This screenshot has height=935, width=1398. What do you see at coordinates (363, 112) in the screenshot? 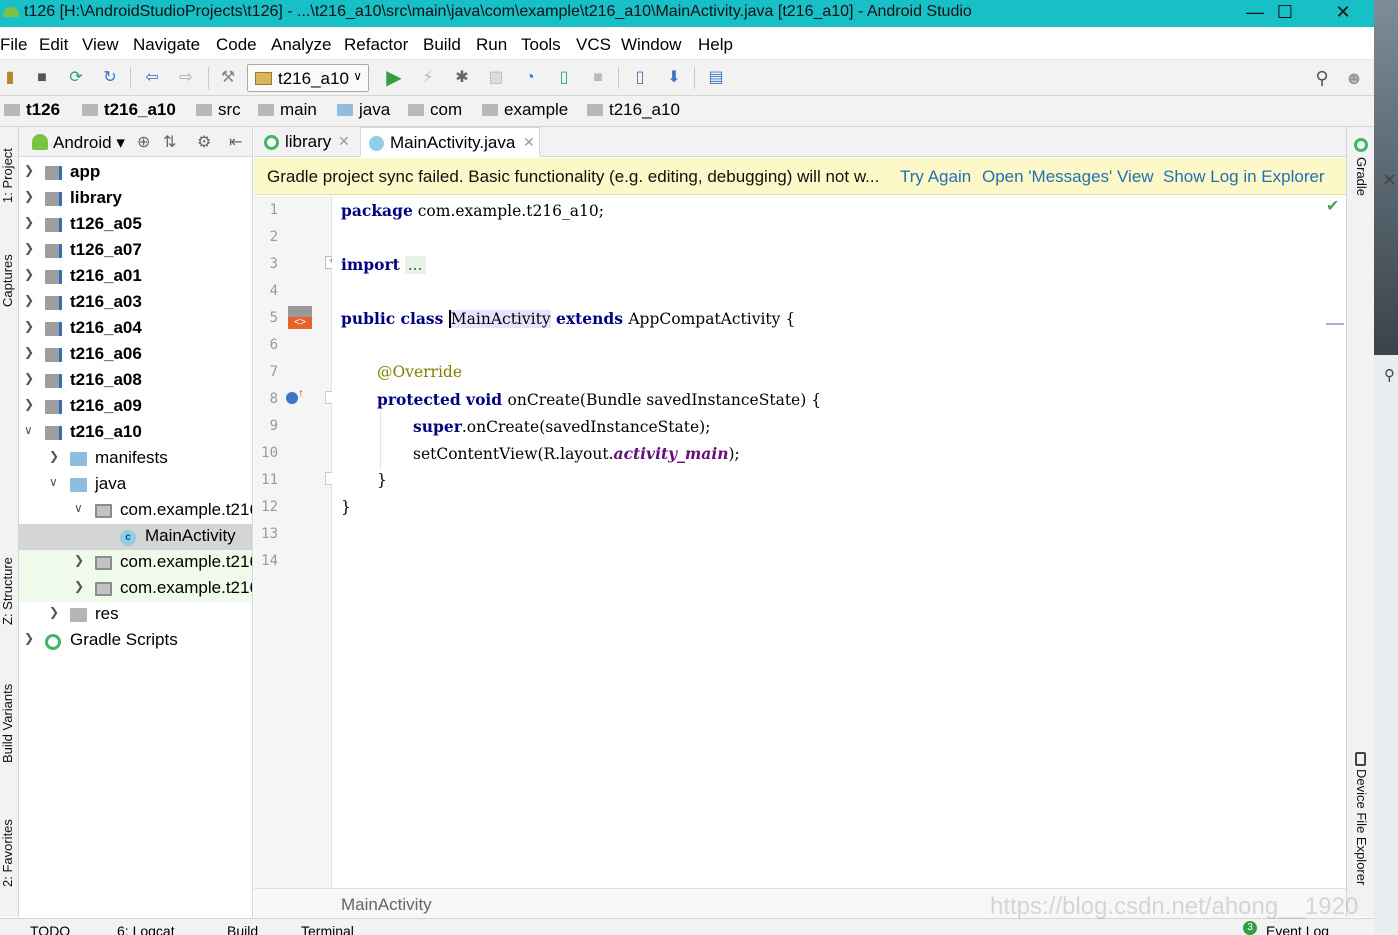
I see `breadcrumb-item: java` at bounding box center [363, 112].